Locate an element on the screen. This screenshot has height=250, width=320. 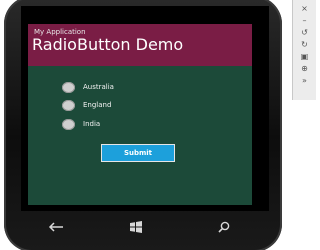
start-button is located at coordinates (136, 227).